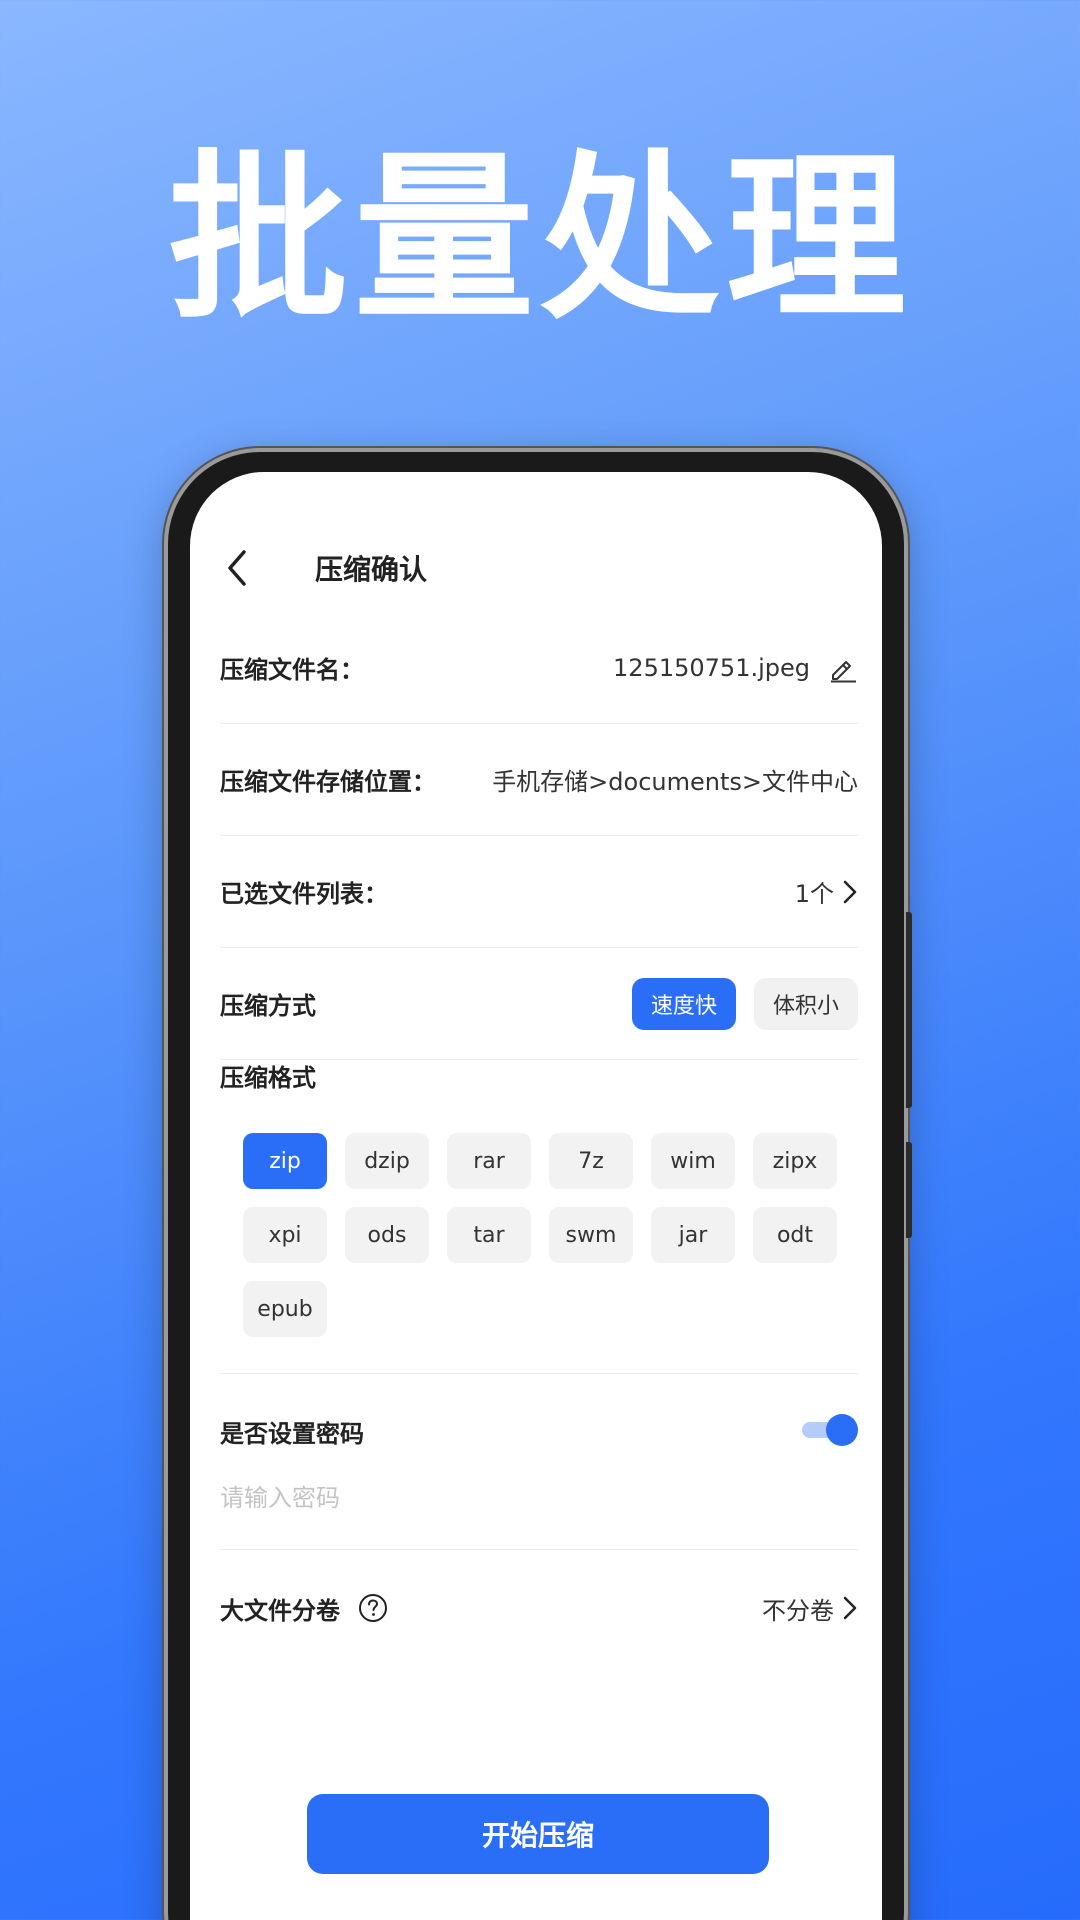 This screenshot has width=1080, height=1920. Describe the element at coordinates (814, 894) in the screenshot. I see `selected-files-count: 1个` at that location.